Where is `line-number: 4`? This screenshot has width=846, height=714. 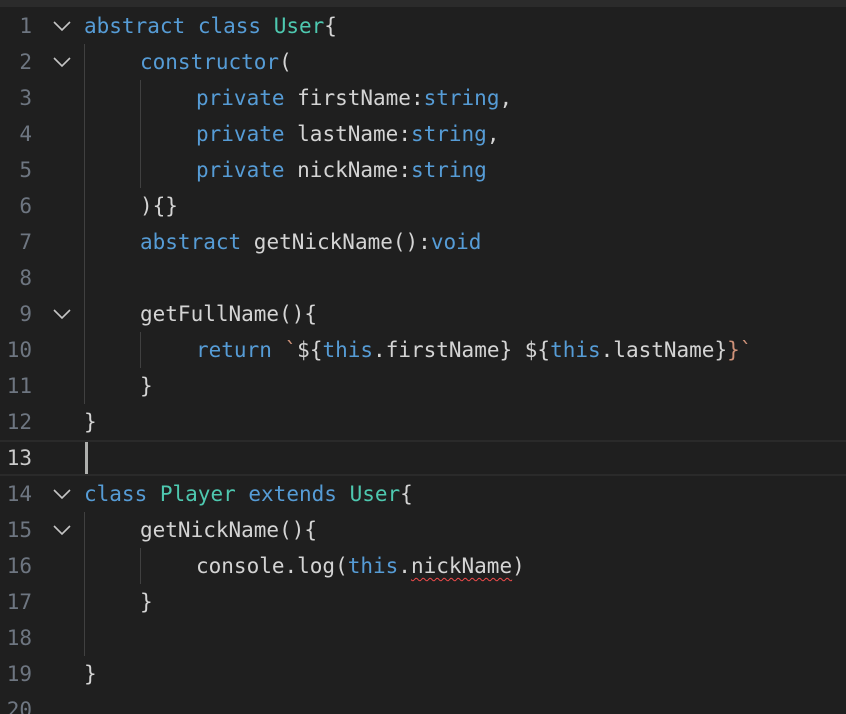
line-number: 4 is located at coordinates (25, 134).